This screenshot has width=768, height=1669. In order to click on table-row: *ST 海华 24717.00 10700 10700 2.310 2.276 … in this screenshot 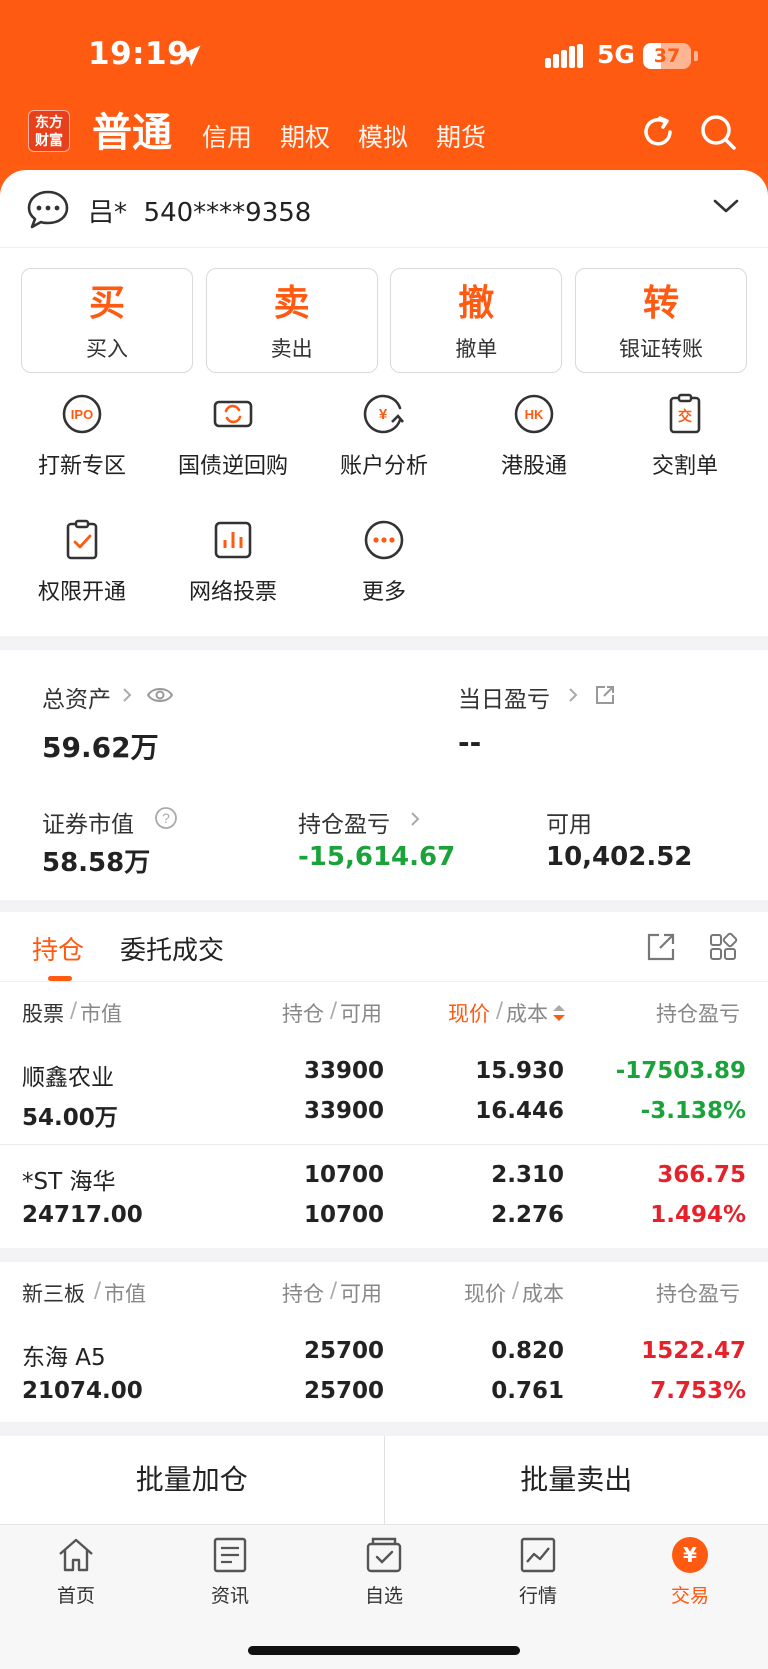, I will do `click(384, 1208)`.